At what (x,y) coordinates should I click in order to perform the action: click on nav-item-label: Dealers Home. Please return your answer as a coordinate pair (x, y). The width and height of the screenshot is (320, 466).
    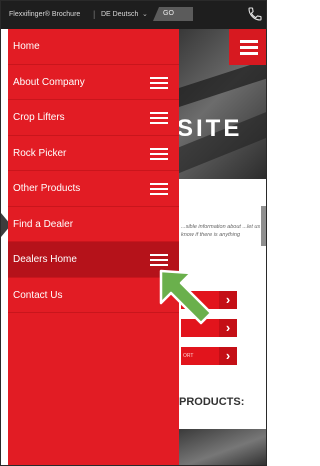
    Looking at the image, I should click on (45, 259).